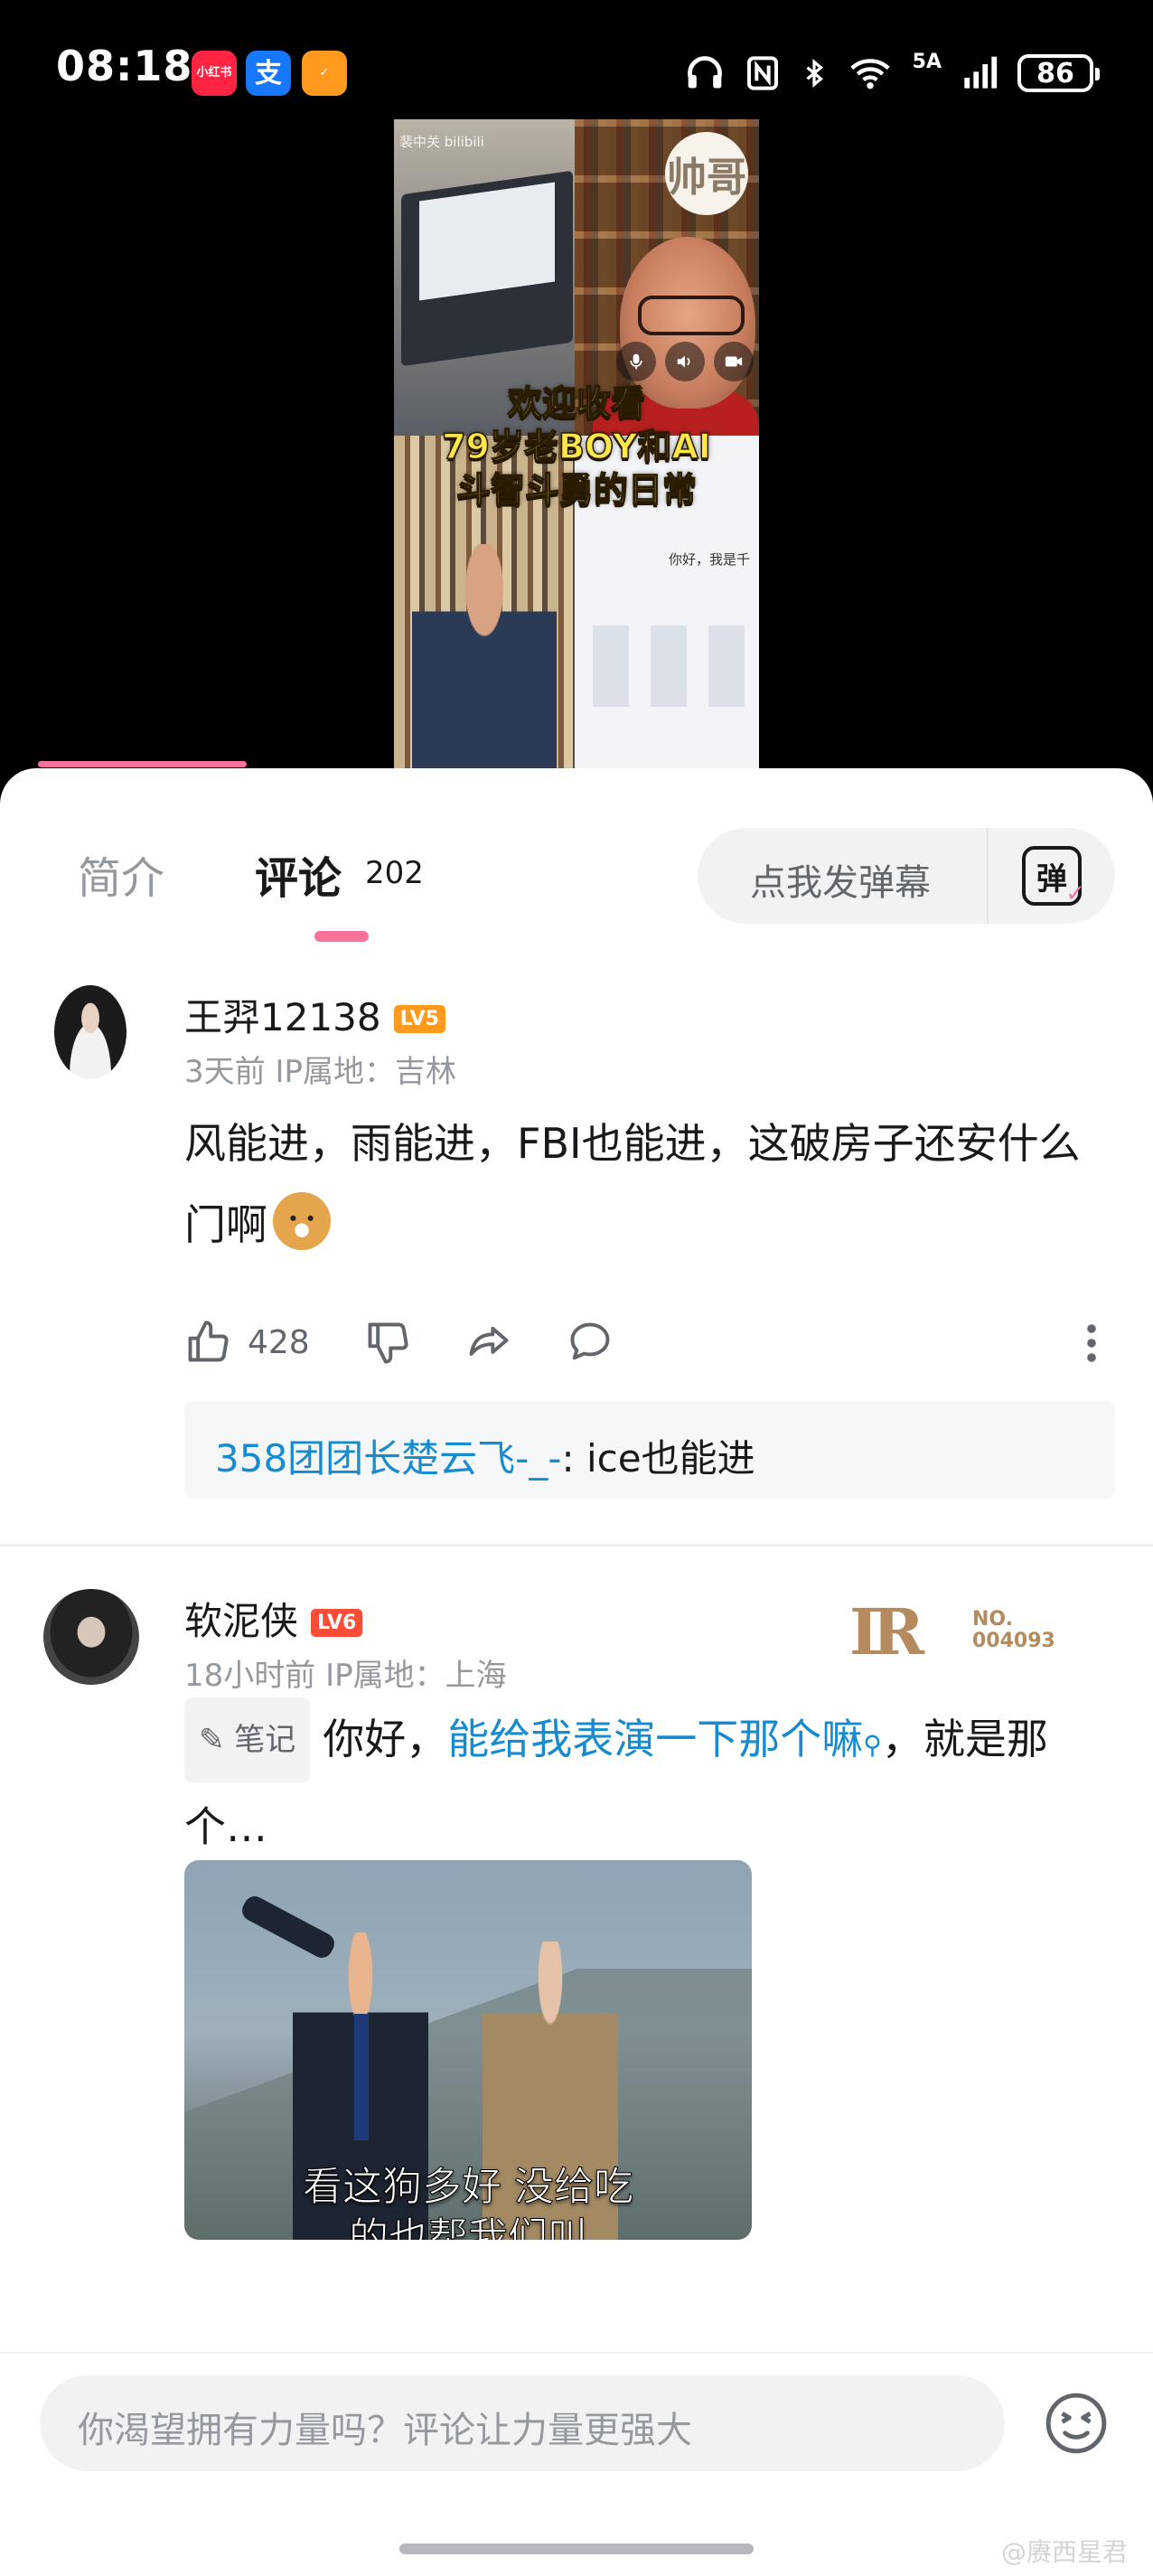 The width and height of the screenshot is (1153, 2576). I want to click on comment-time: 3天前, so click(225, 1072).